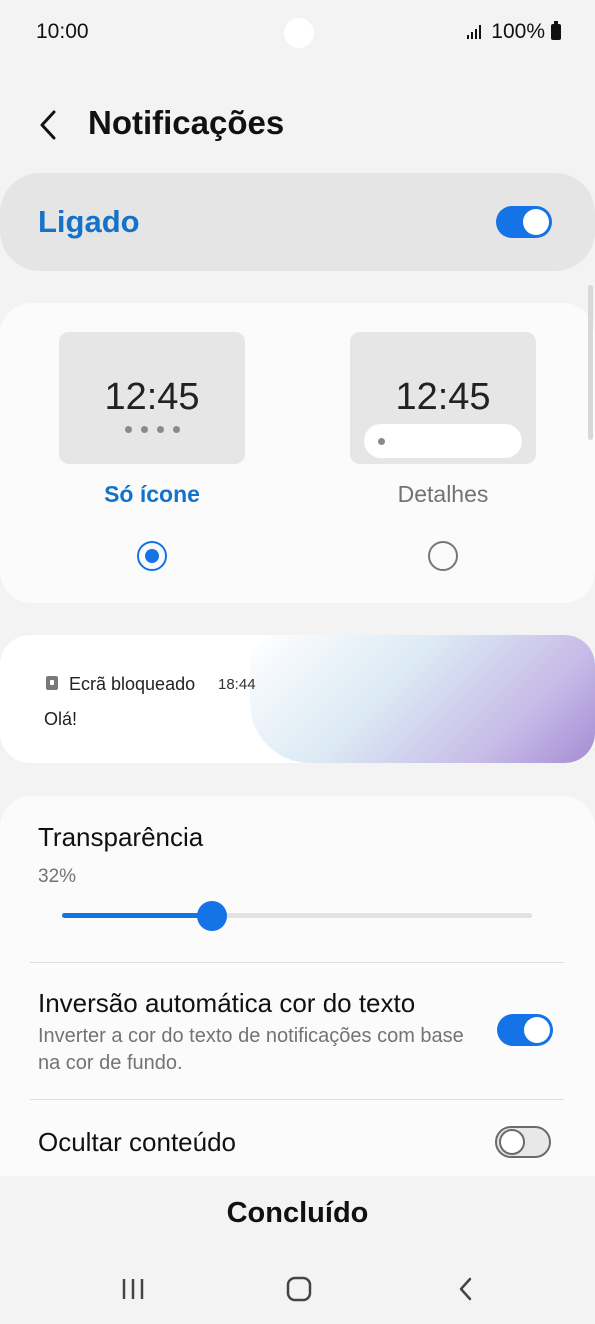  I want to click on hide-content-toggle, so click(523, 1142).